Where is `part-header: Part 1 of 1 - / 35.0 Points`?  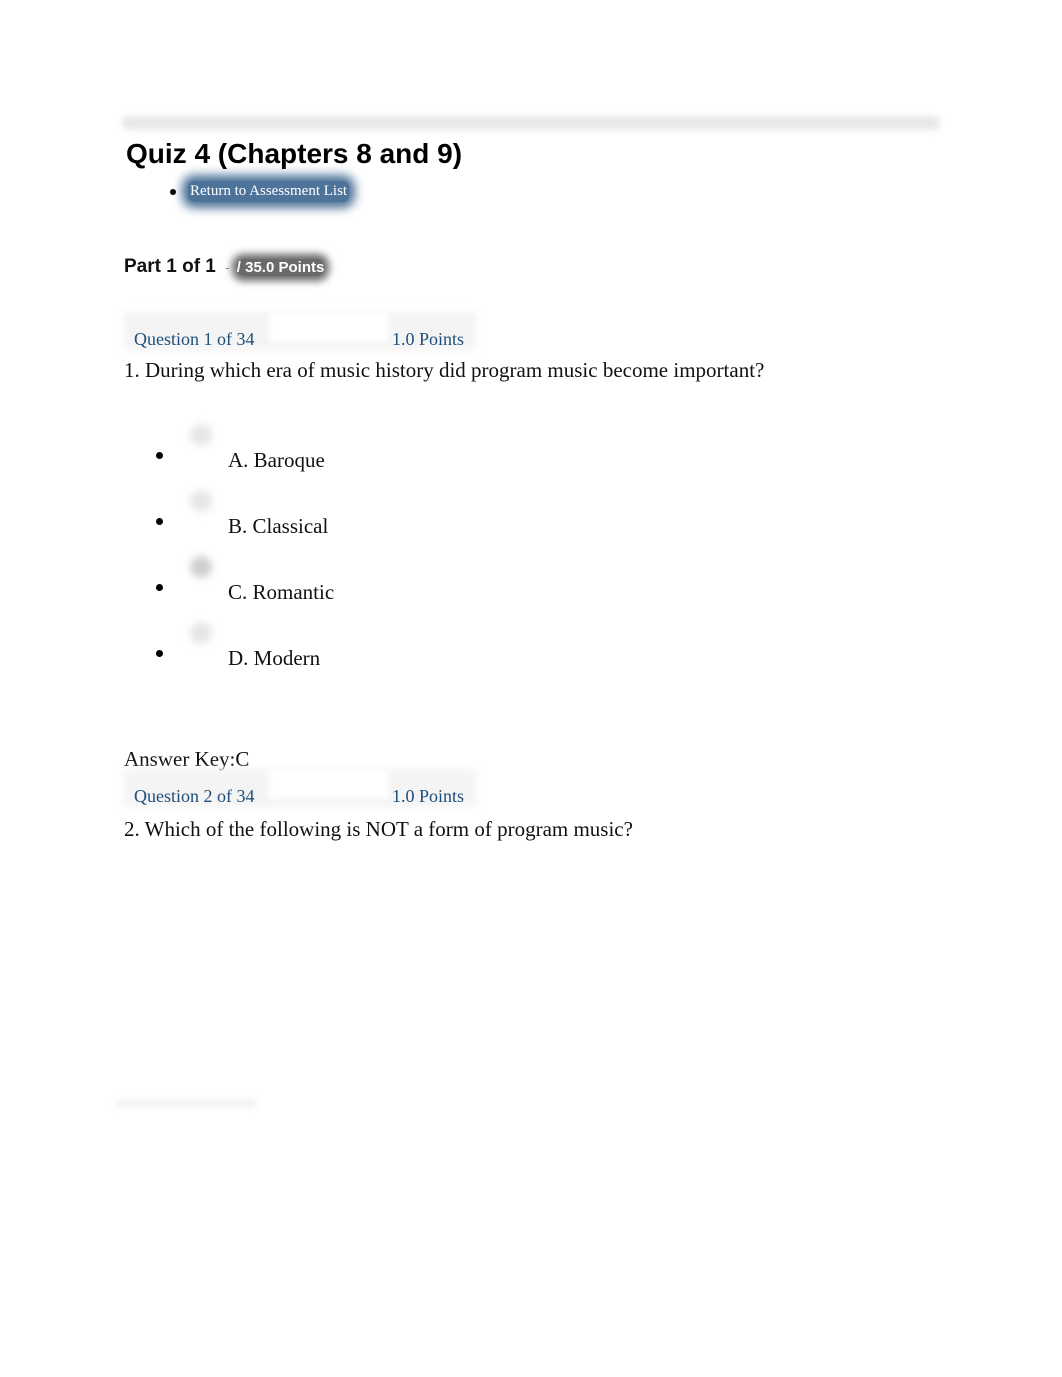 part-header: Part 1 of 1 - / 35.0 Points is located at coordinates (224, 267).